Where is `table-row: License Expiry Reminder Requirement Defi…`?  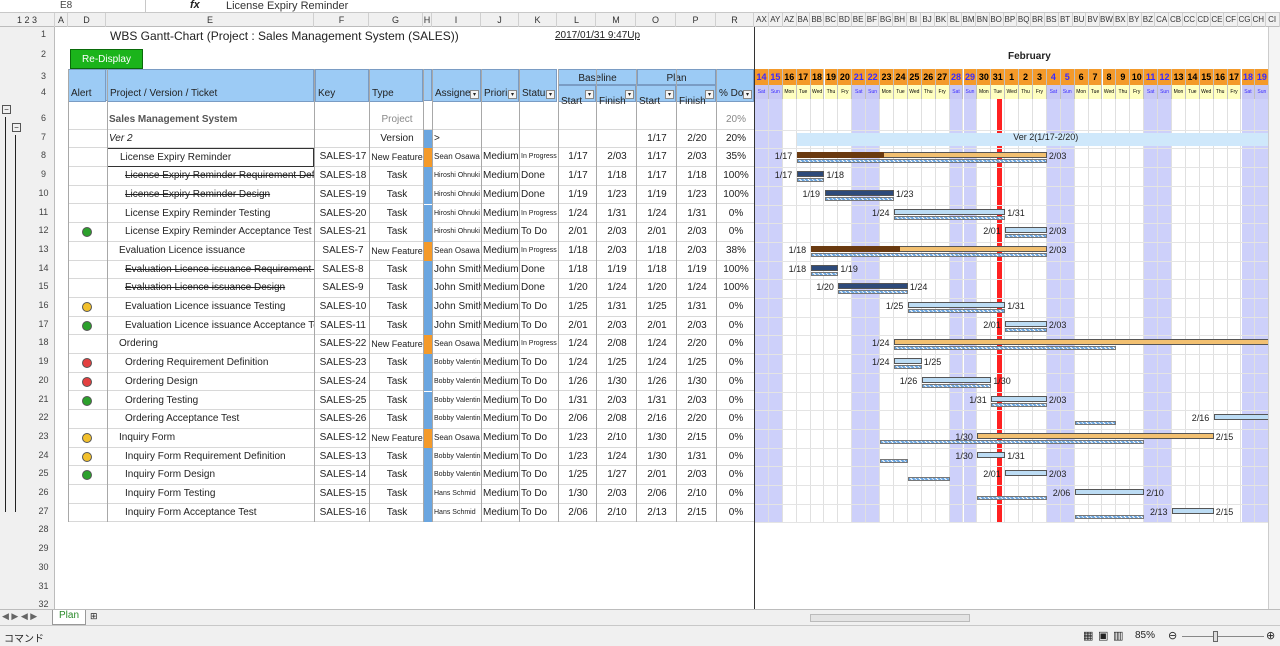 table-row: License Expiry Reminder Requirement Defi… is located at coordinates (411, 176).